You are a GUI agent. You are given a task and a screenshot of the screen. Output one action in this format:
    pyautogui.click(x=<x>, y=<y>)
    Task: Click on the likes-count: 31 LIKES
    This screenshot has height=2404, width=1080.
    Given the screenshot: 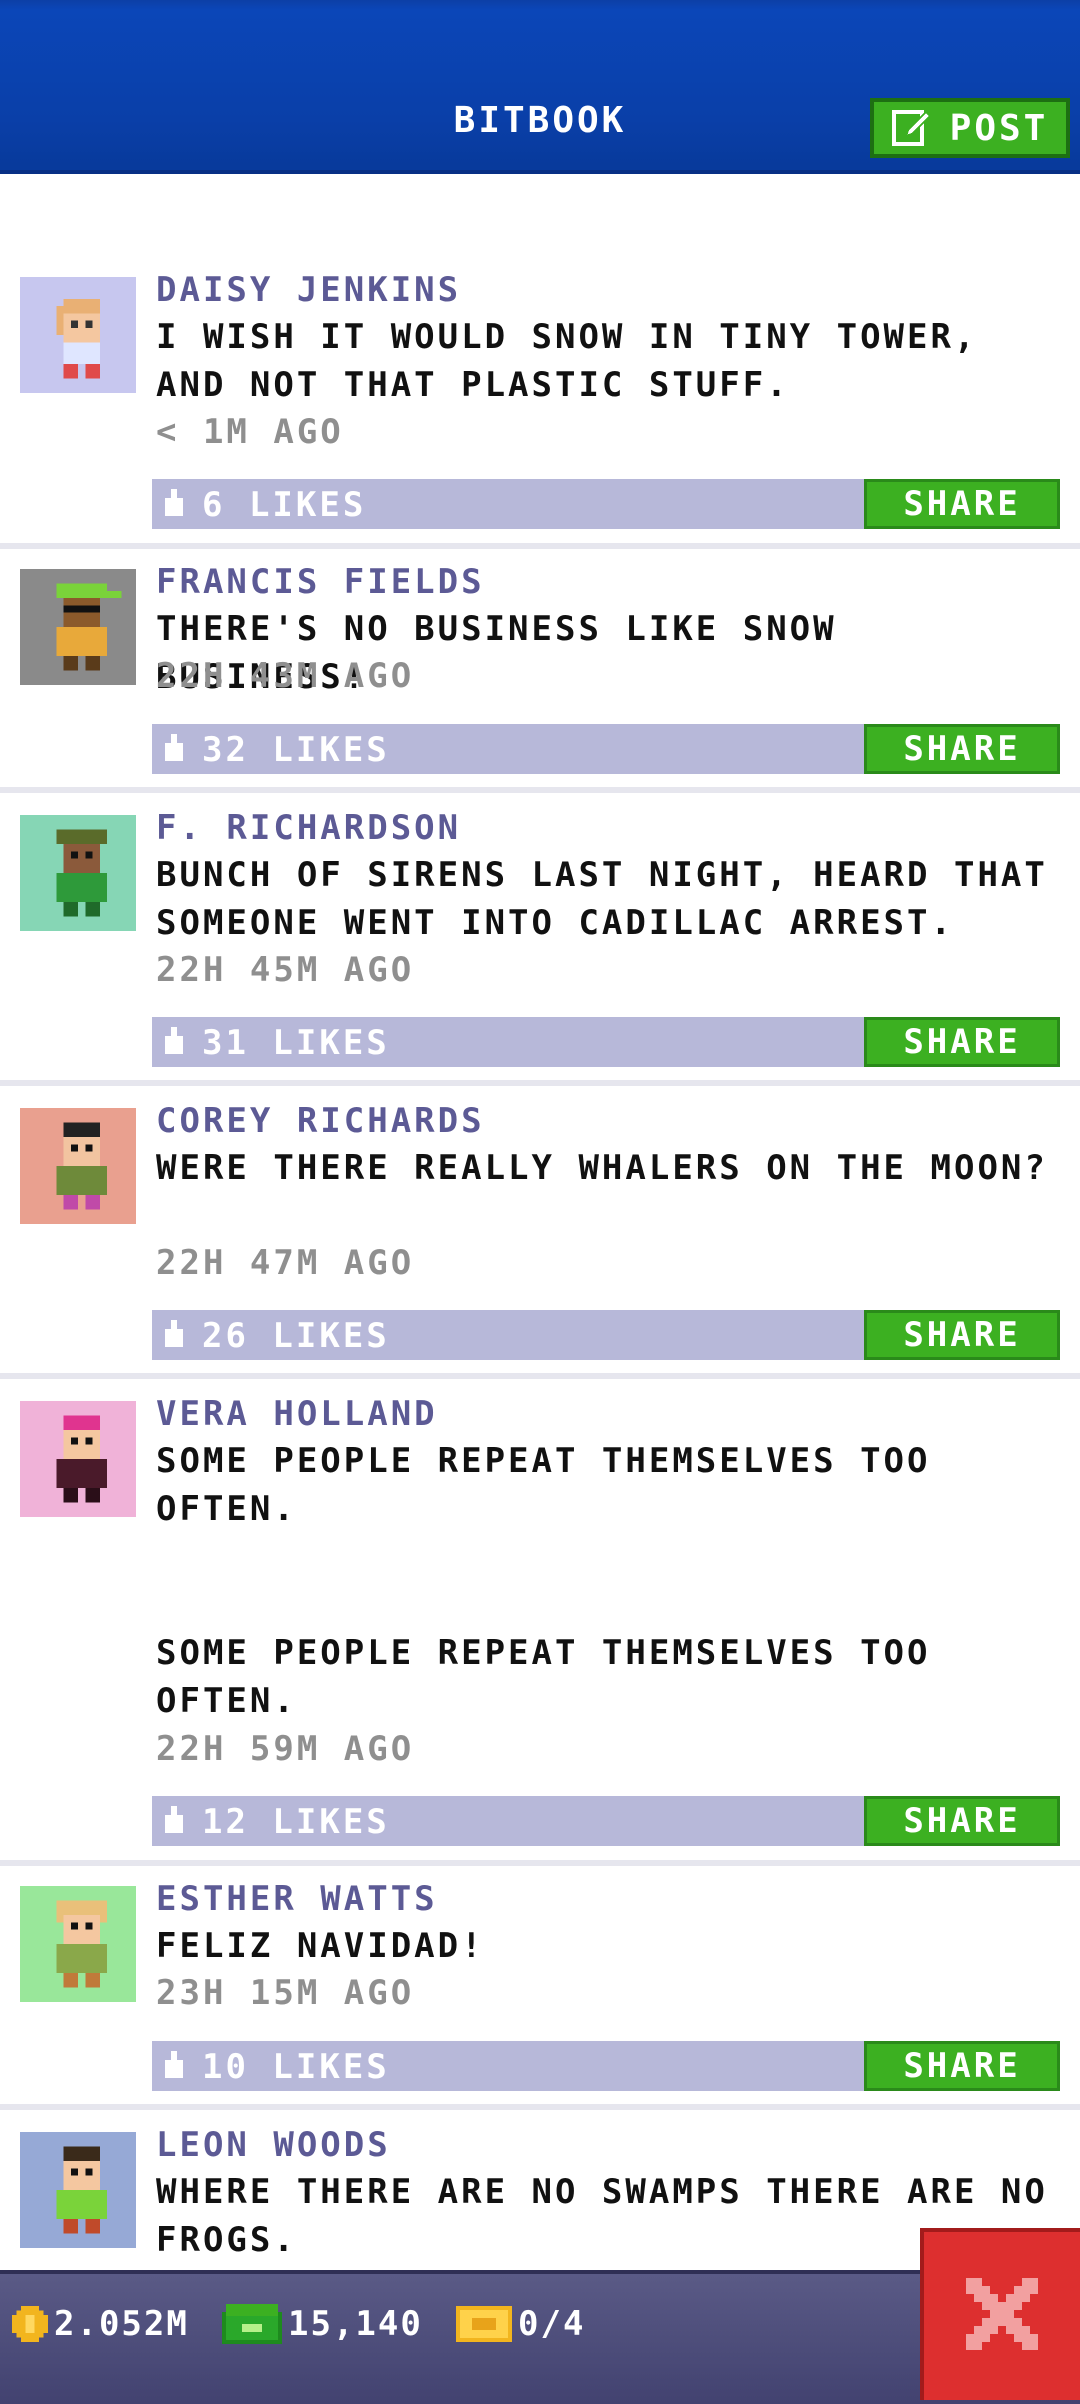 What is the action you would take?
    pyautogui.click(x=296, y=1043)
    